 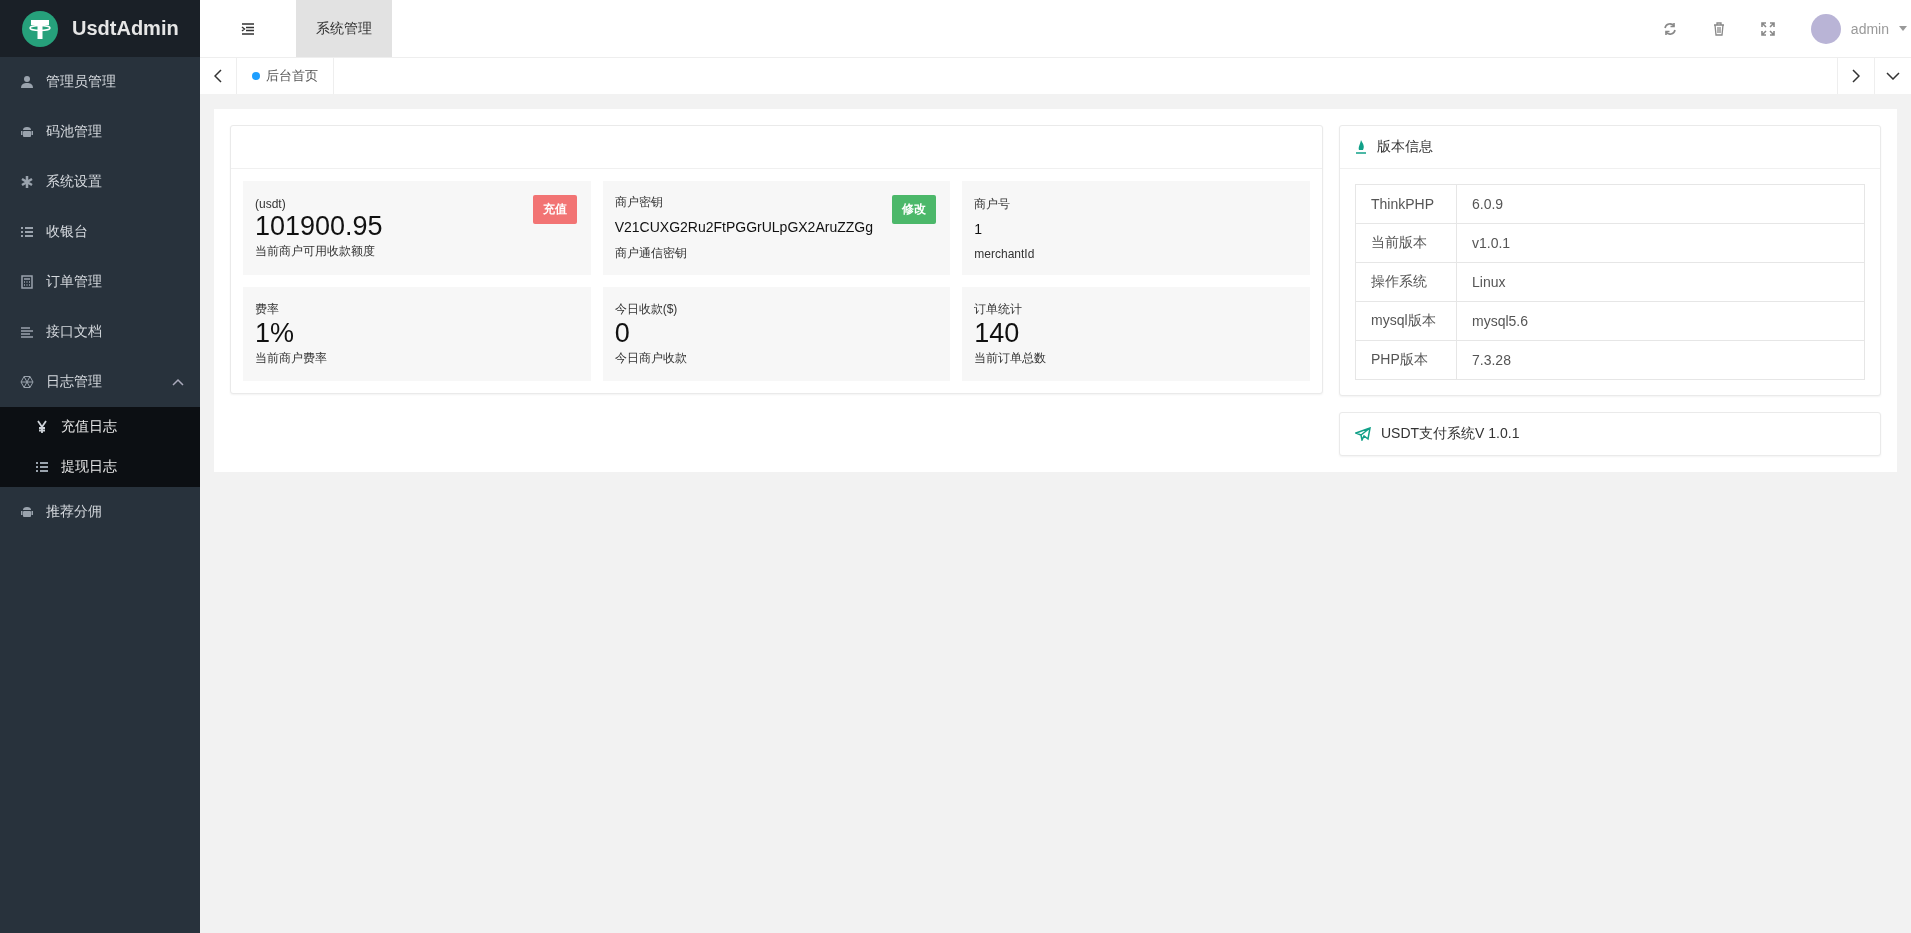 I want to click on stat-value: 140, so click(x=997, y=333).